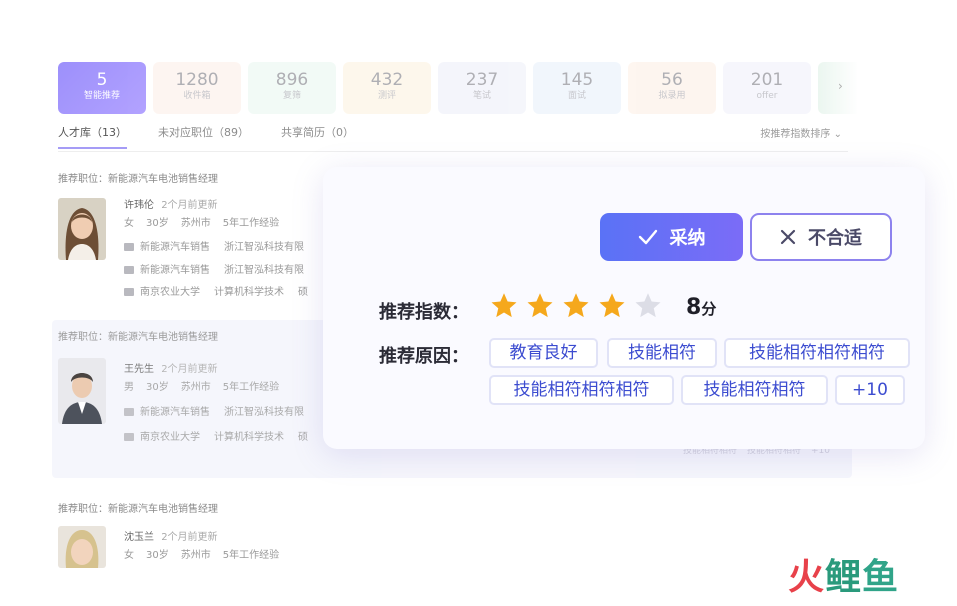 The image size is (957, 606). I want to click on score-unit: 分, so click(709, 309).